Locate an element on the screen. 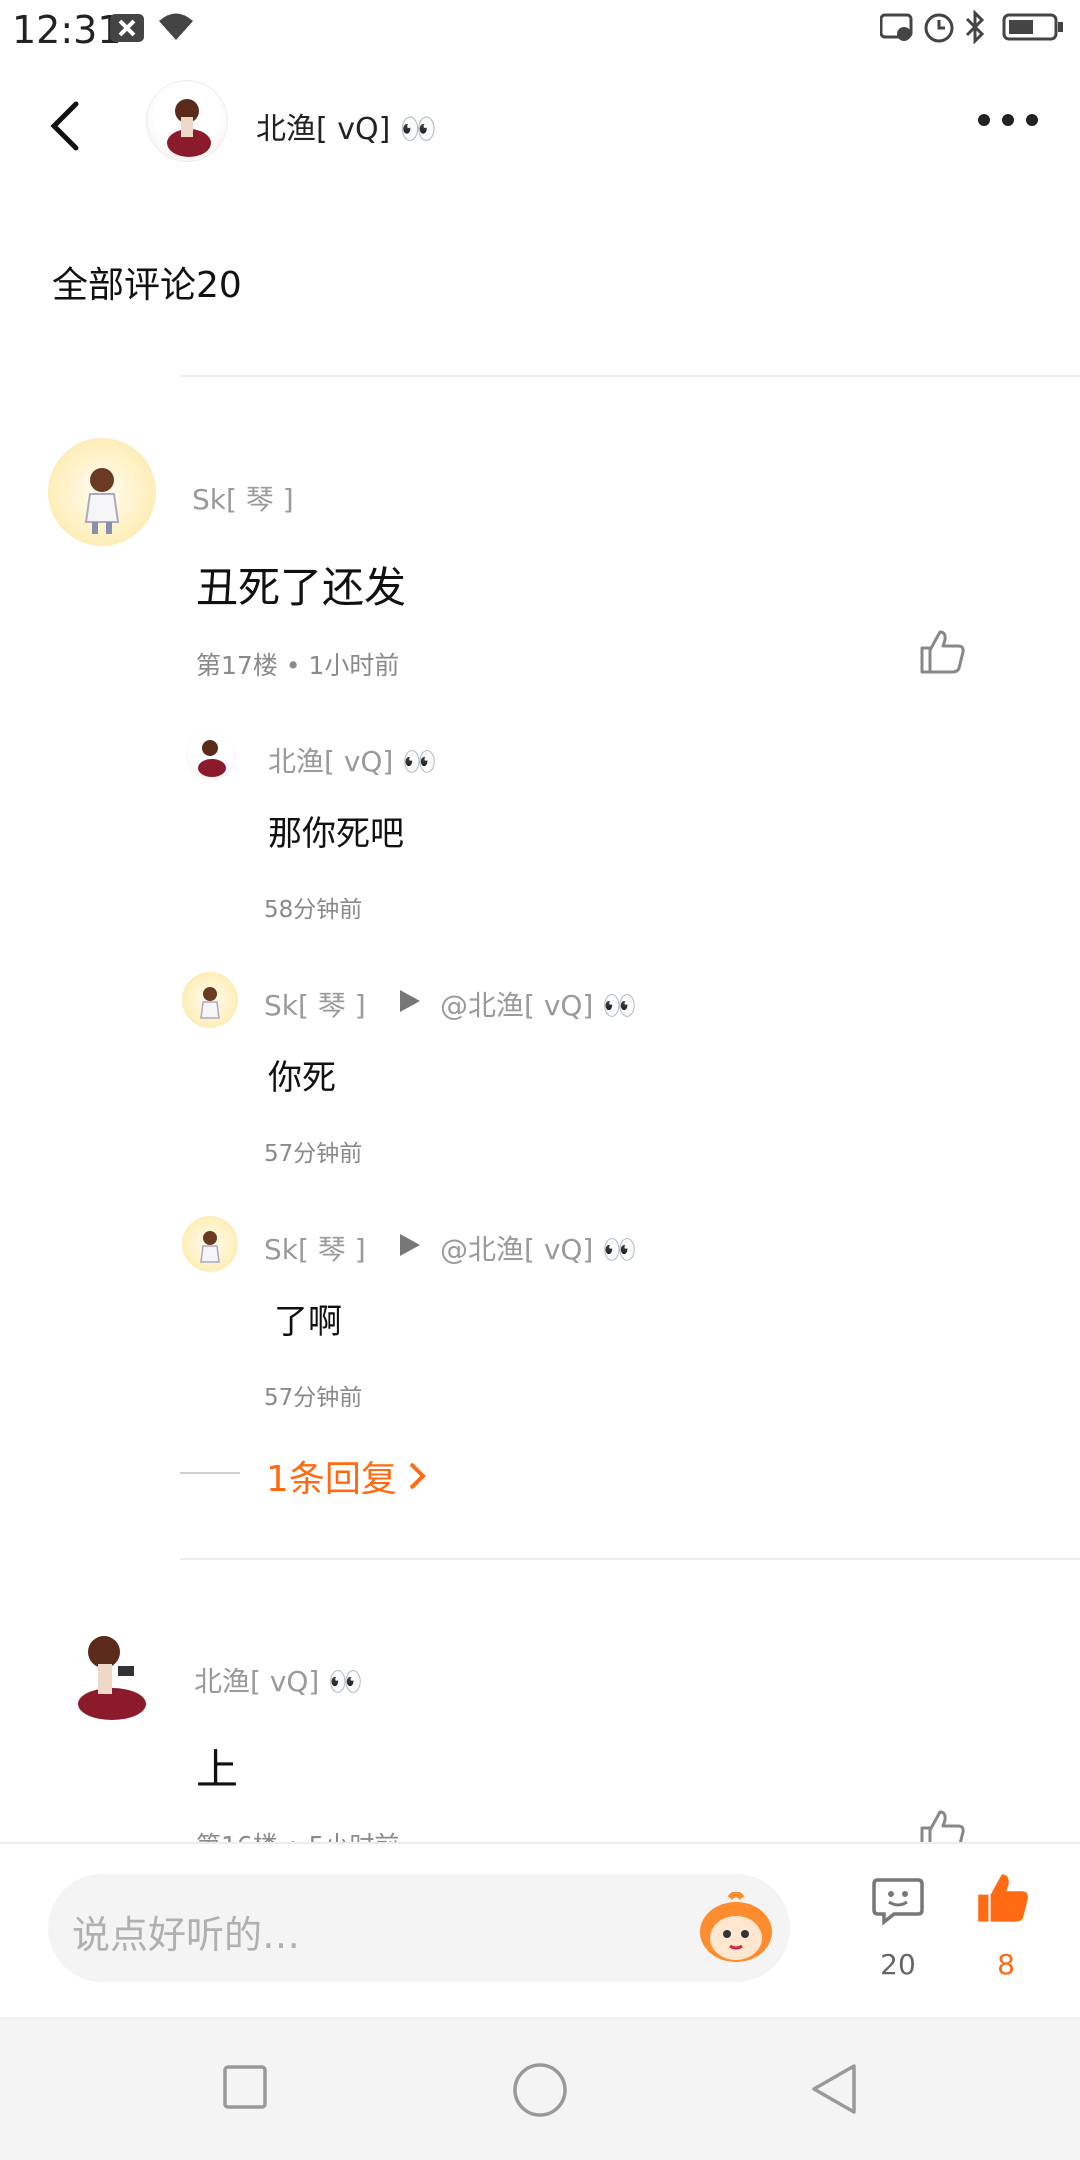 The width and height of the screenshot is (1080, 2160). alarm-icon is located at coordinates (939, 29).